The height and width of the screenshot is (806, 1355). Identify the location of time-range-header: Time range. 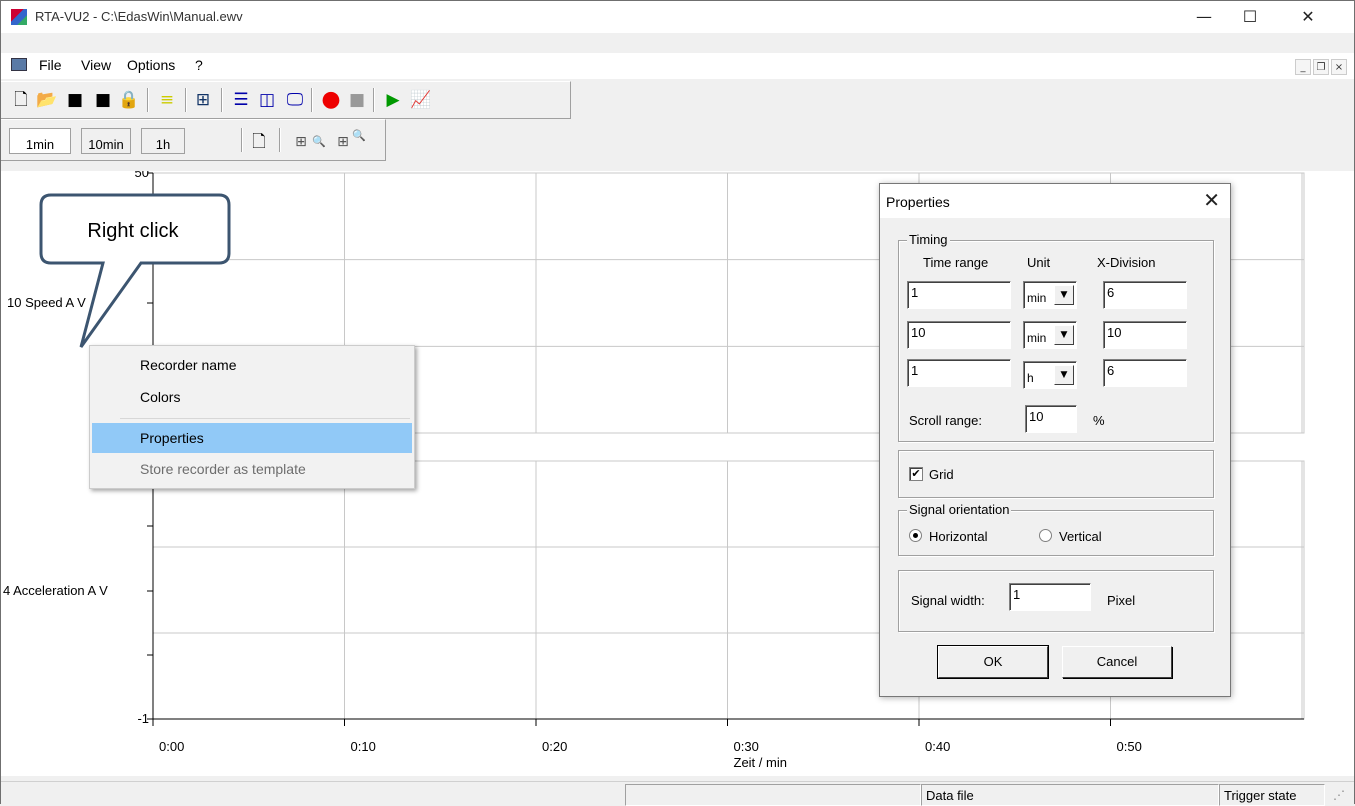
(956, 262).